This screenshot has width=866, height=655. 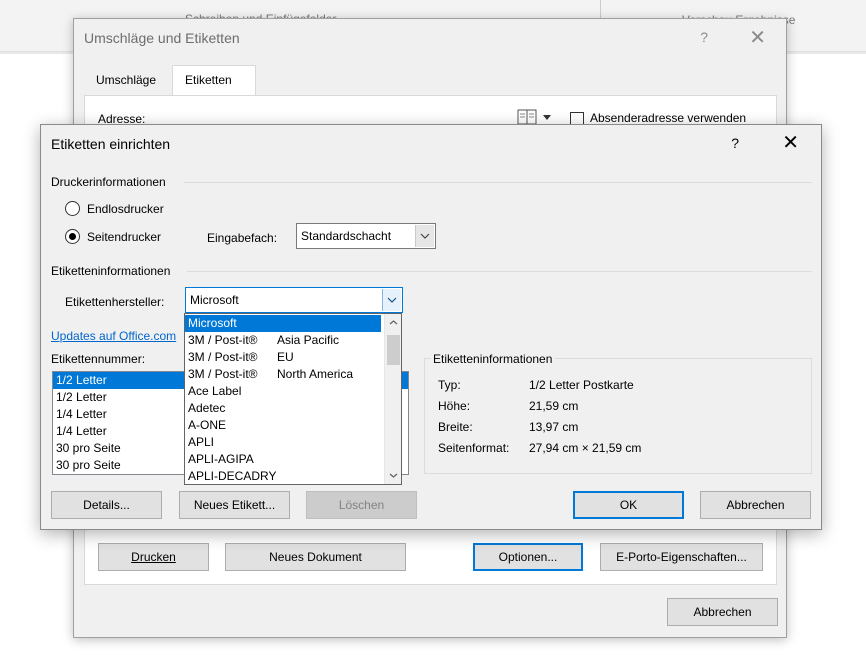 What do you see at coordinates (215, 391) in the screenshot?
I see `option-label: Ace Label` at bounding box center [215, 391].